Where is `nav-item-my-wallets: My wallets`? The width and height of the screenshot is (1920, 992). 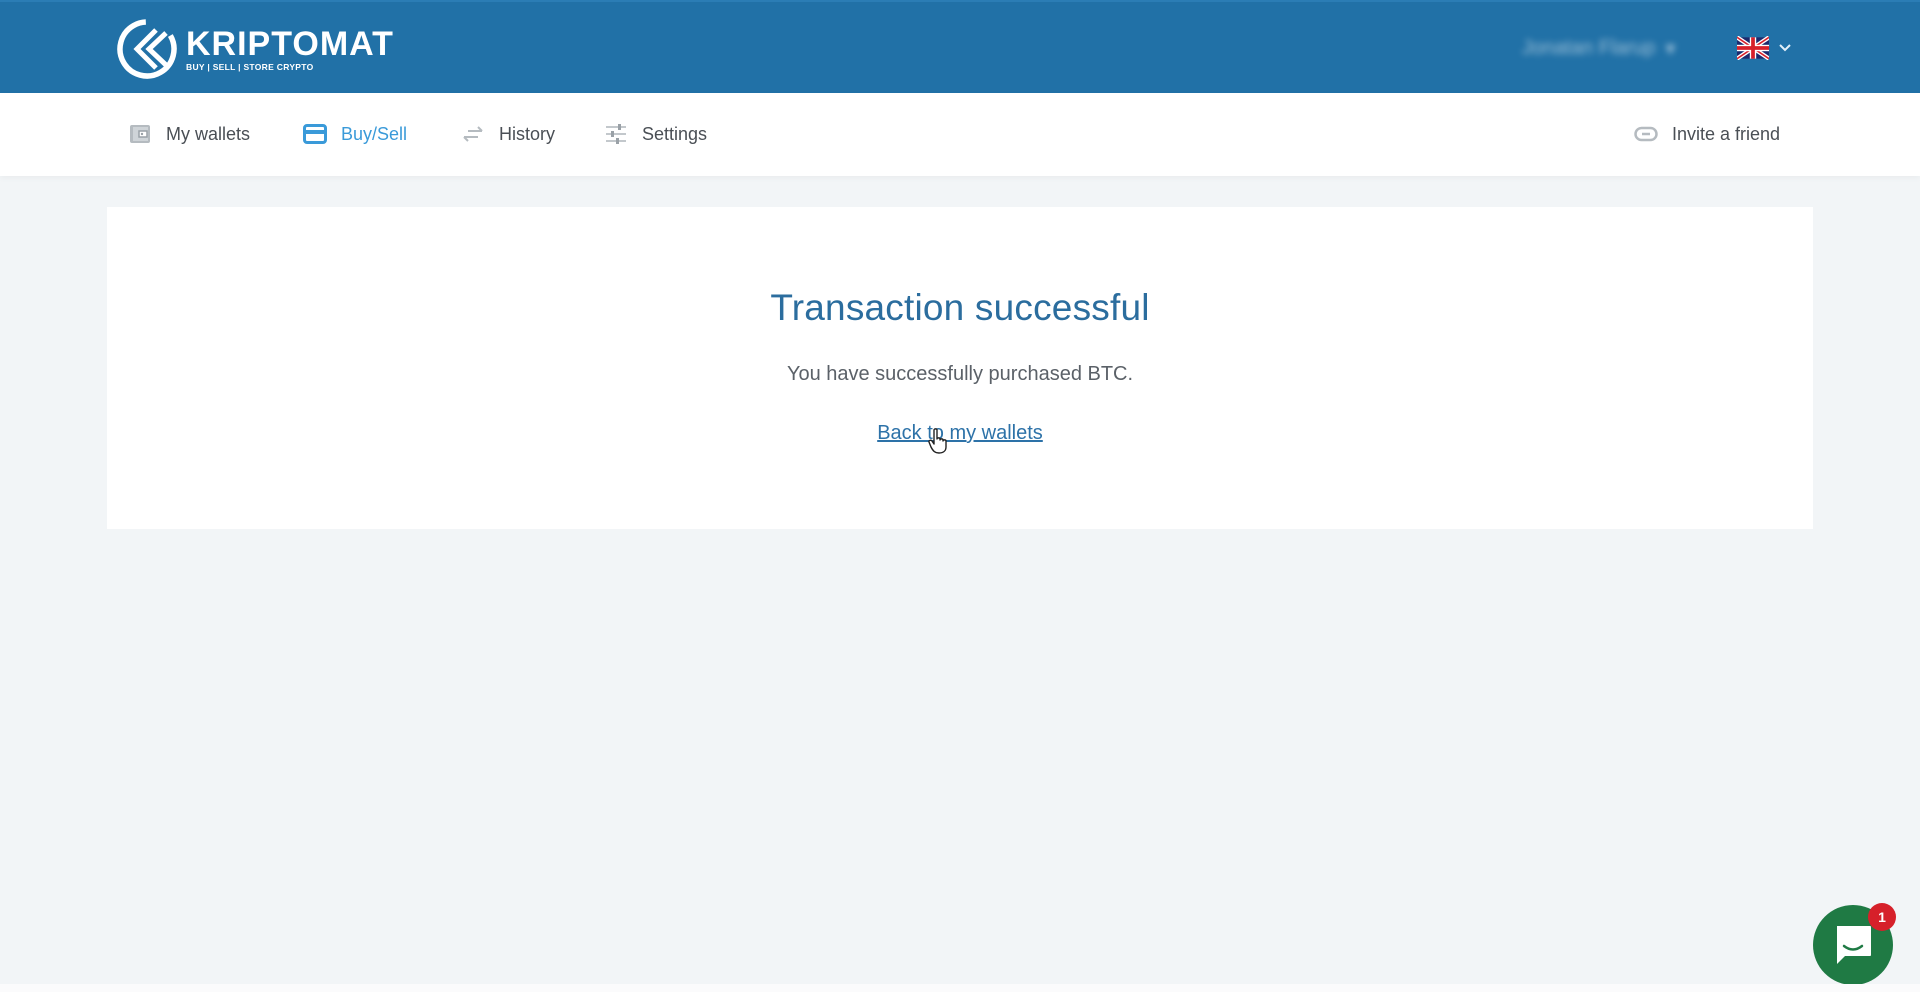 nav-item-my-wallets: My wallets is located at coordinates (189, 134).